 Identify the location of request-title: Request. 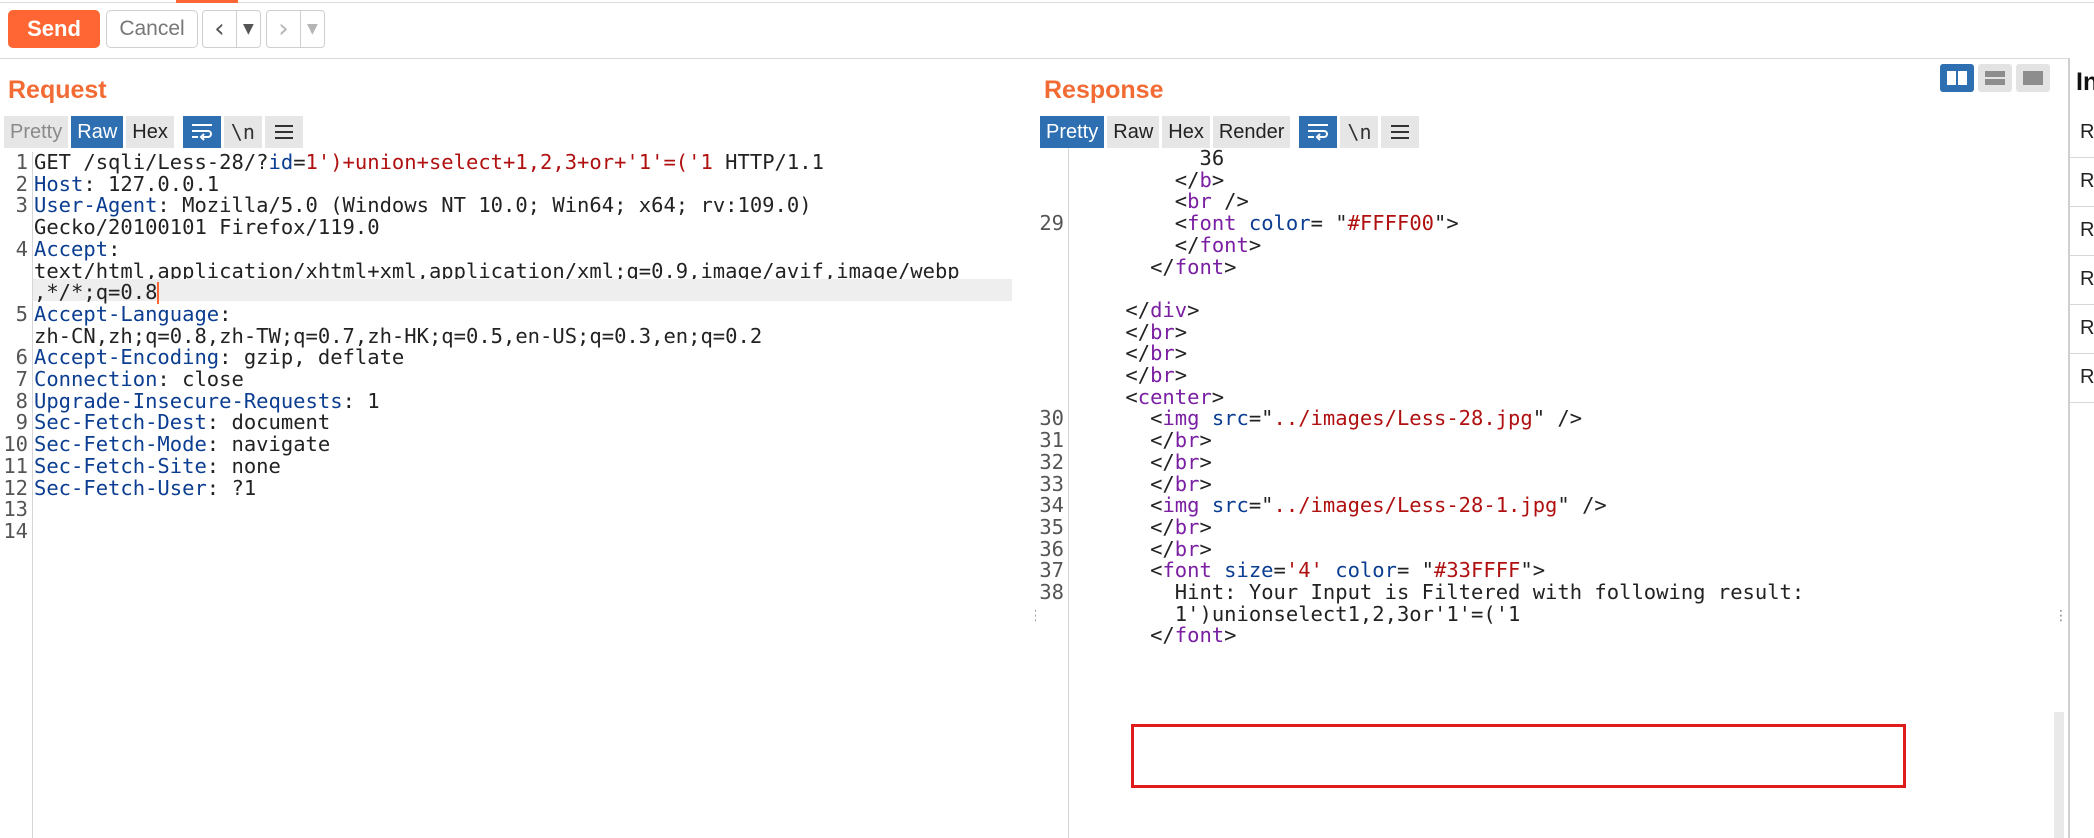
(57, 90).